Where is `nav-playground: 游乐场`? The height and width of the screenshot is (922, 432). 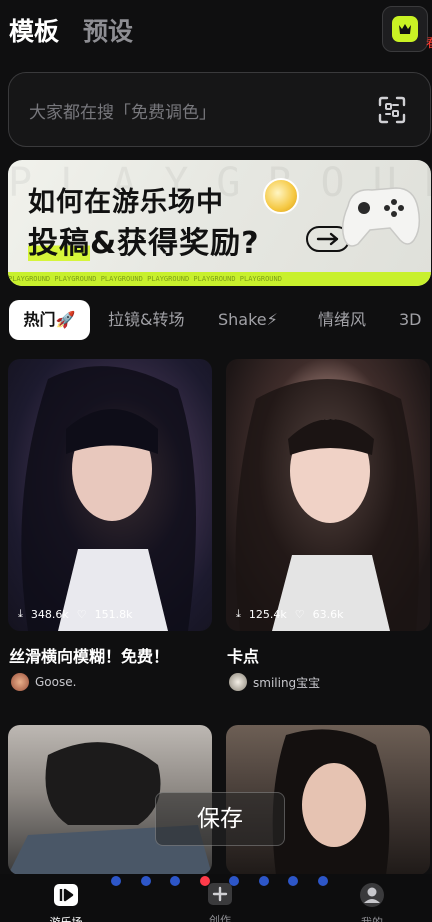 nav-playground: 游乐场 is located at coordinates (66, 902).